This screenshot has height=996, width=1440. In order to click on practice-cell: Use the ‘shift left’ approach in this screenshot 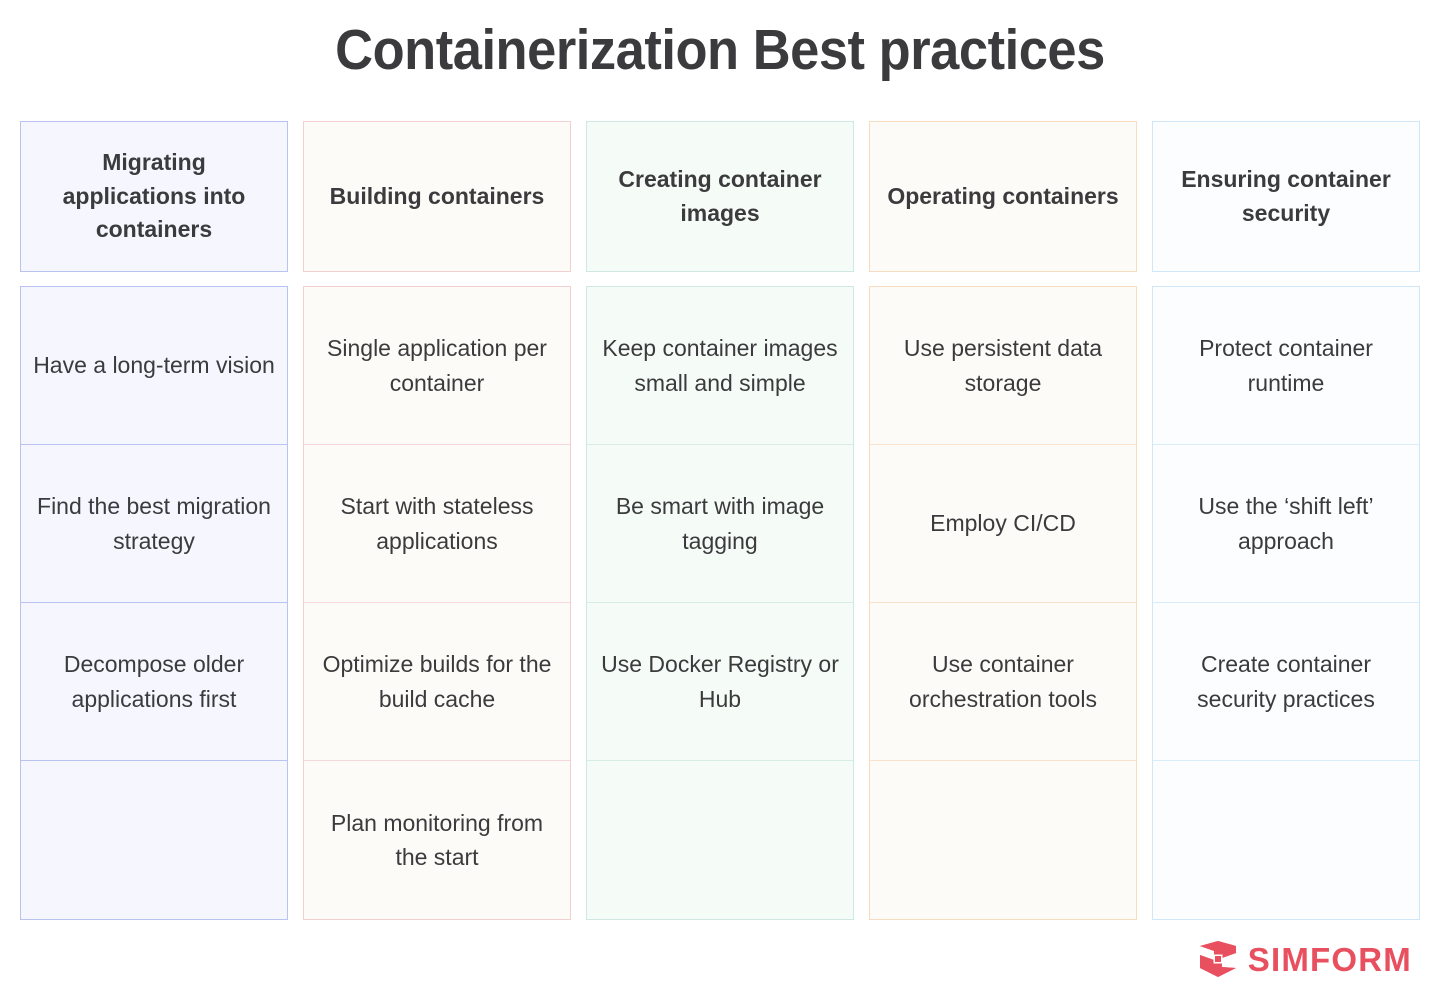, I will do `click(1286, 524)`.